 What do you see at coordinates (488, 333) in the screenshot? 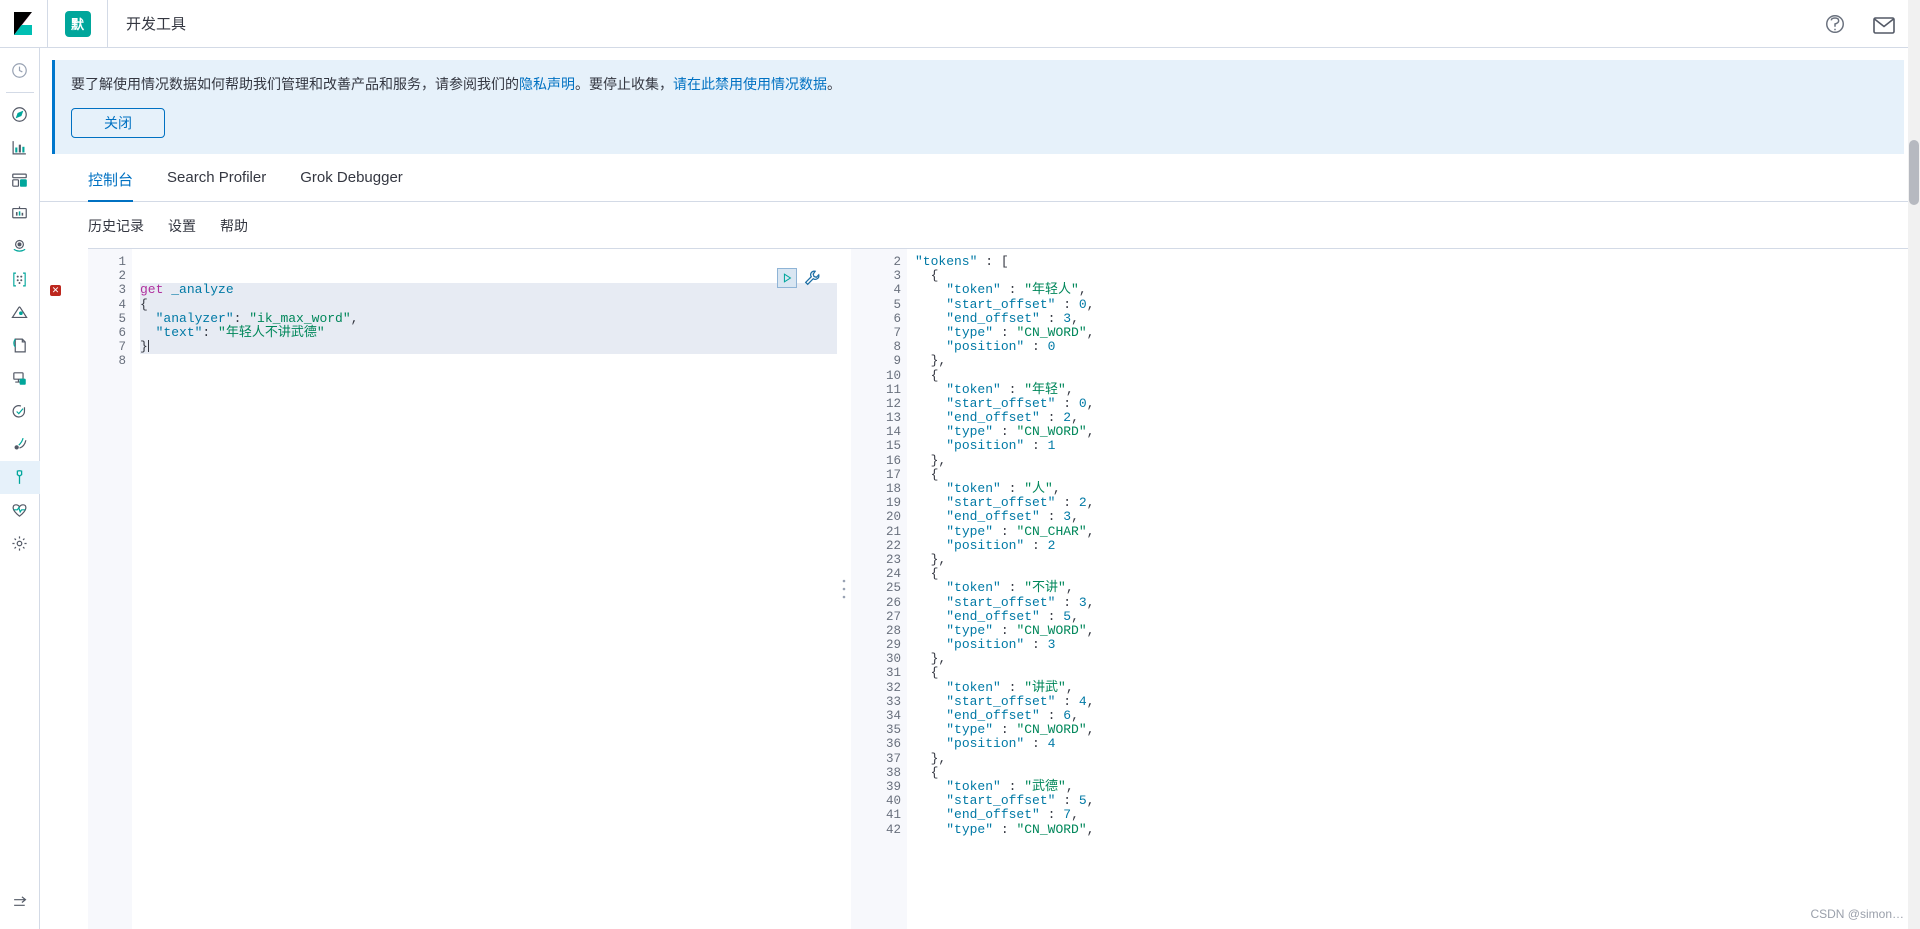
I see `code-line: "text": "年轻人不讲武德"` at bounding box center [488, 333].